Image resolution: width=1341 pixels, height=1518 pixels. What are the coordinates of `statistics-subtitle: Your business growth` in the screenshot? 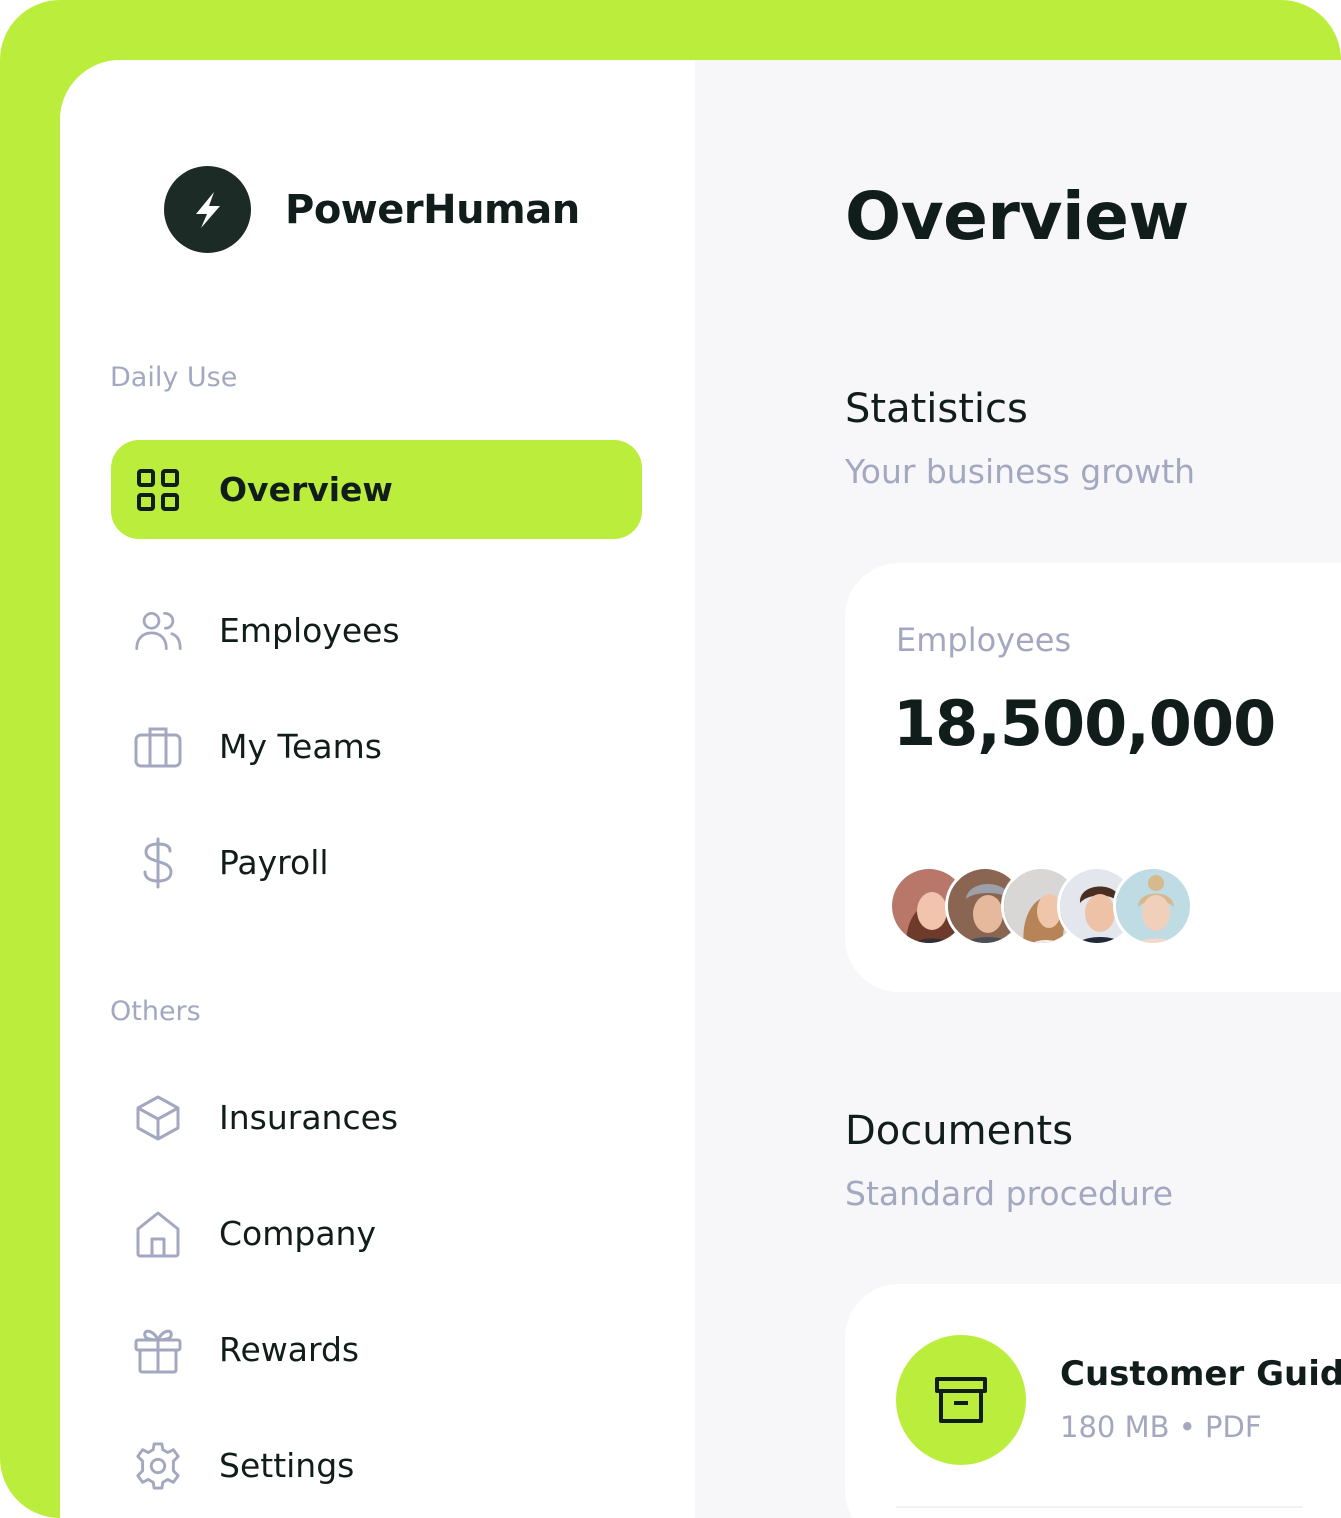 It's located at (1020, 471).